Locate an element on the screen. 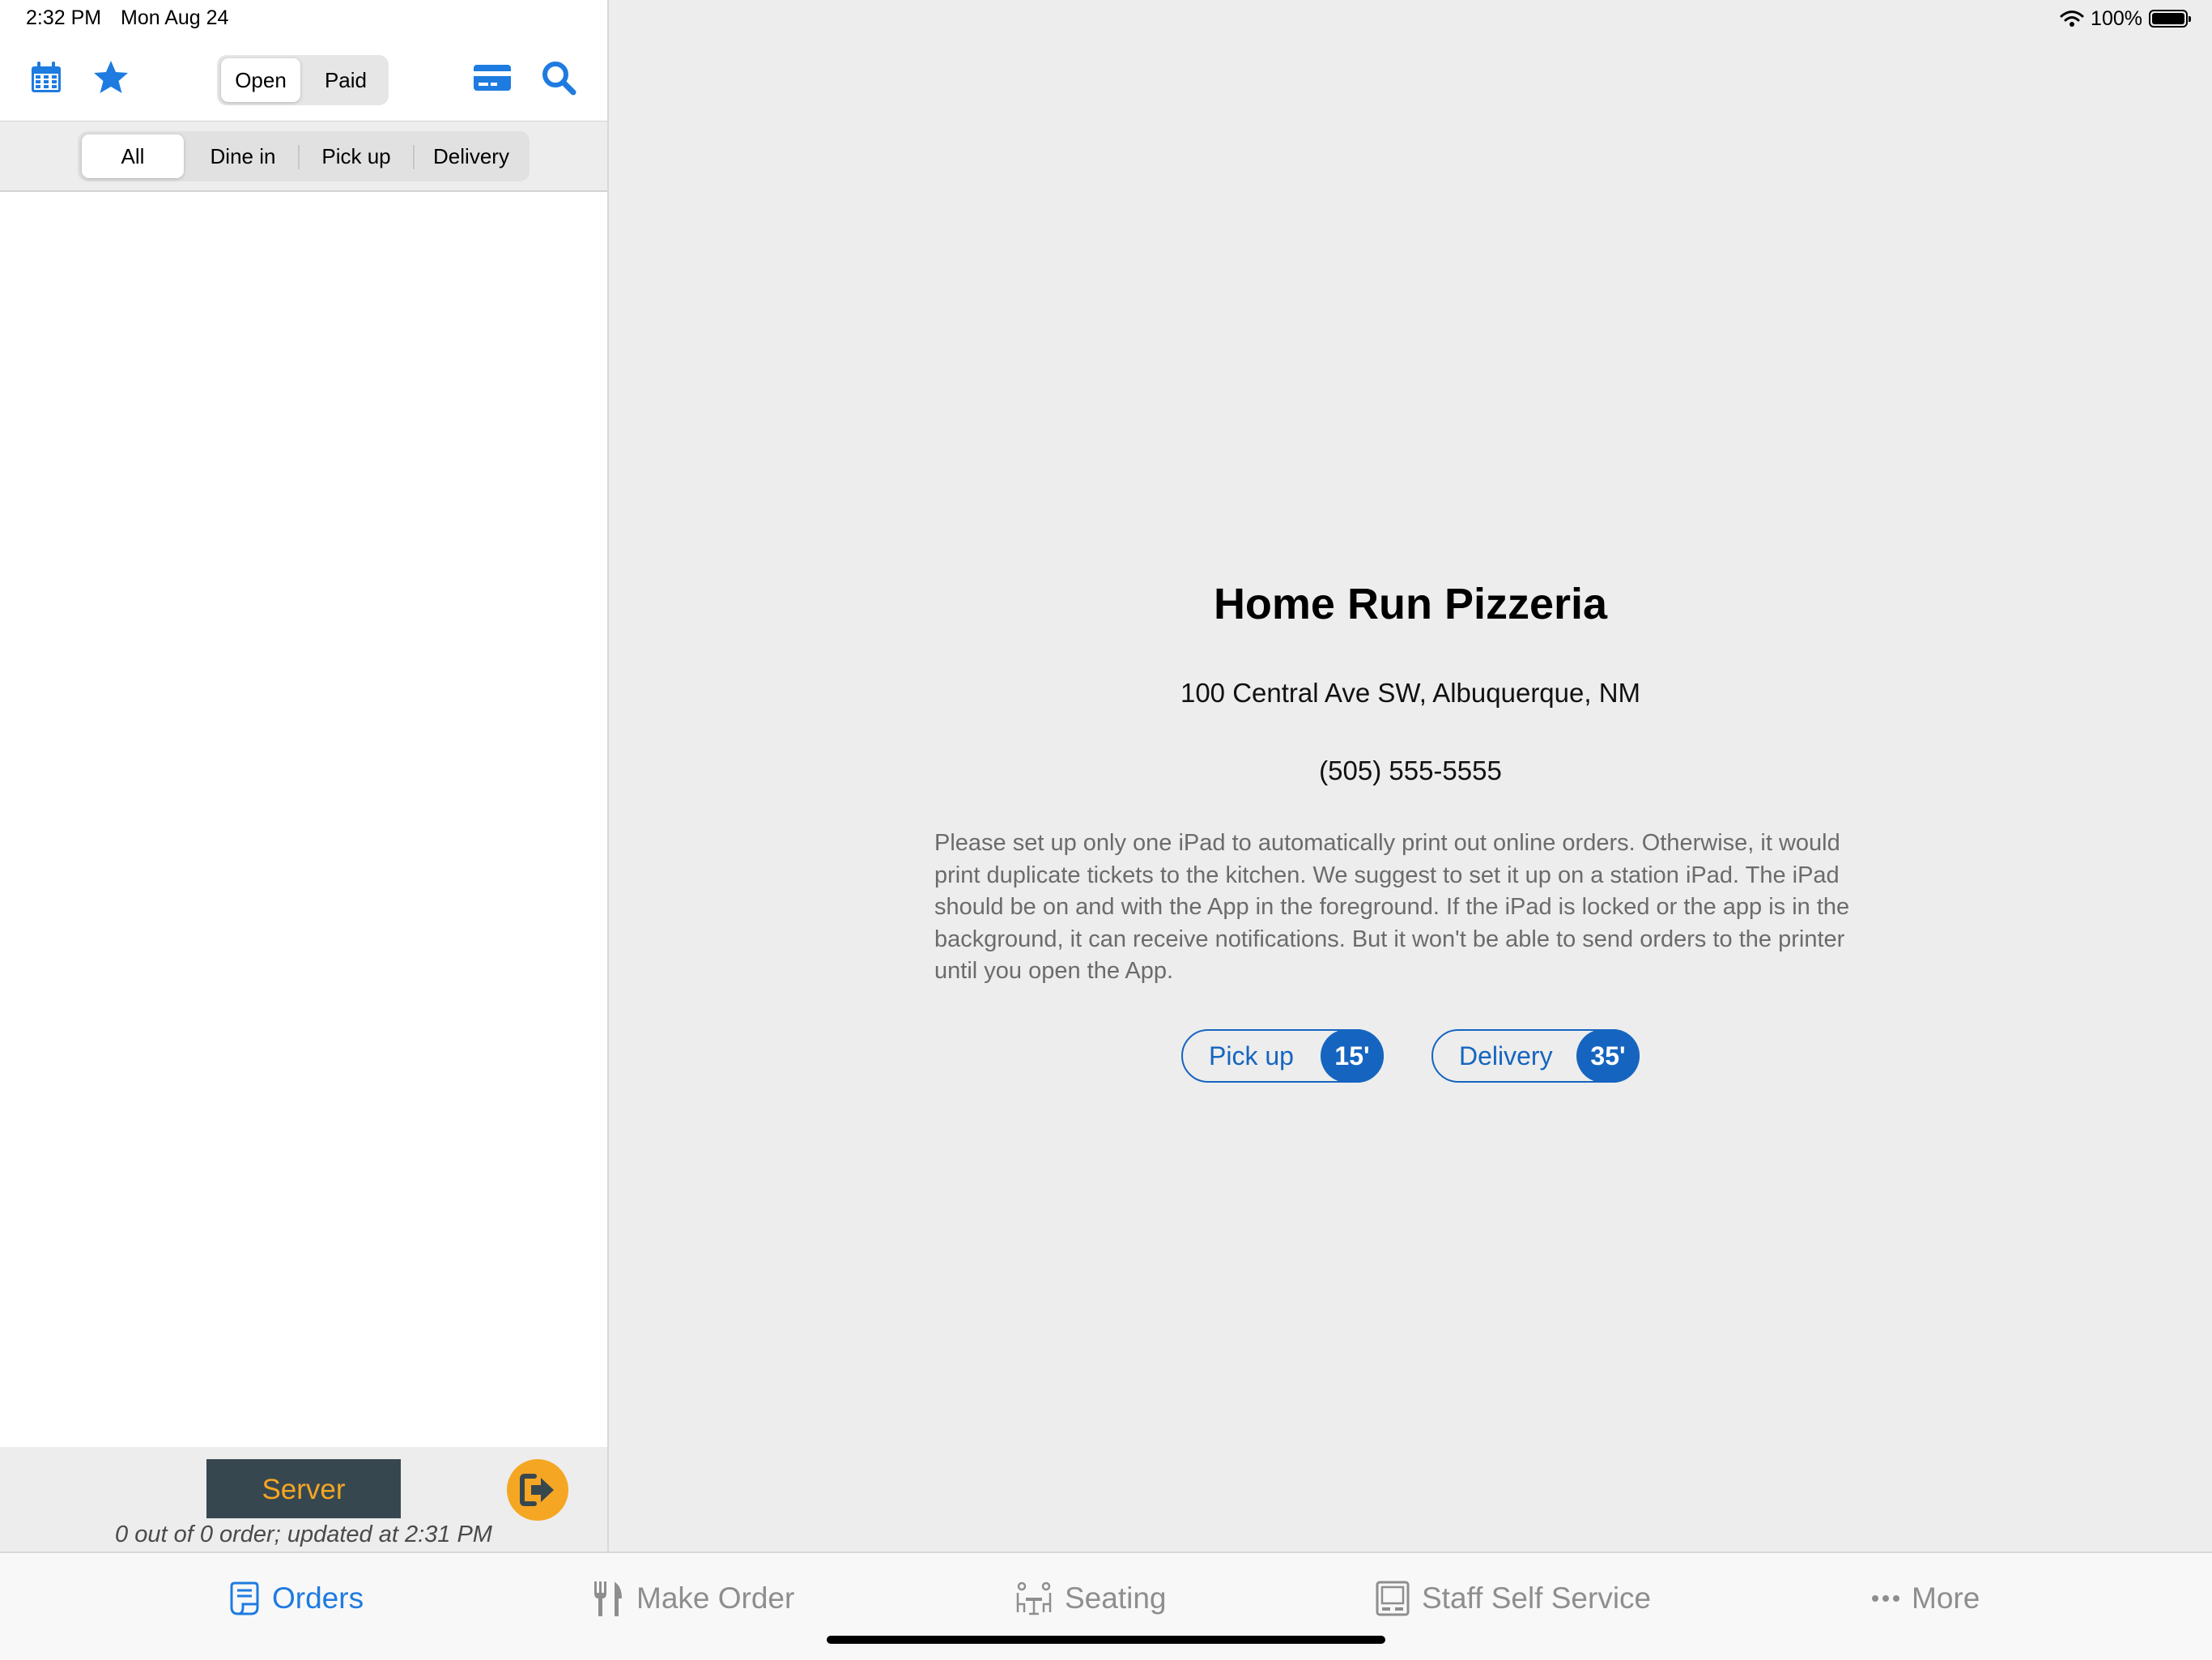 The image size is (2212, 1660). orders-toolbar: Open Paid is located at coordinates (303, 80).